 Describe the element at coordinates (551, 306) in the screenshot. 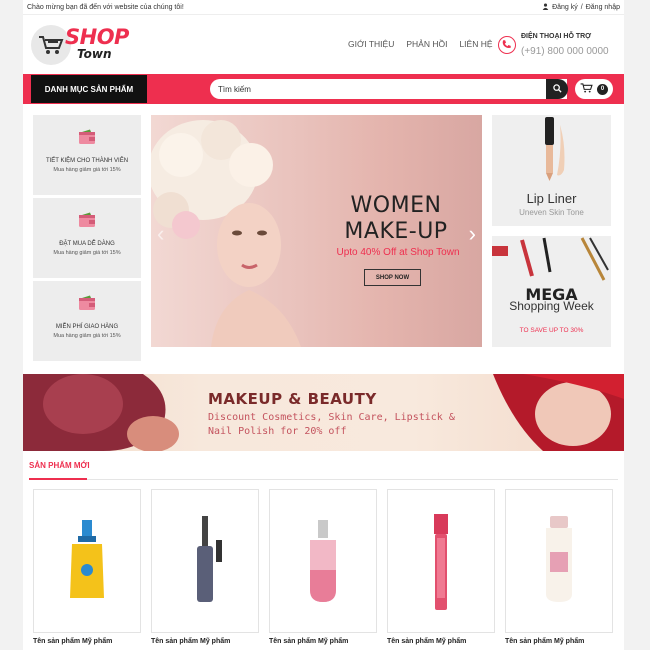

I see `promo-sub: Shopping Week` at that location.